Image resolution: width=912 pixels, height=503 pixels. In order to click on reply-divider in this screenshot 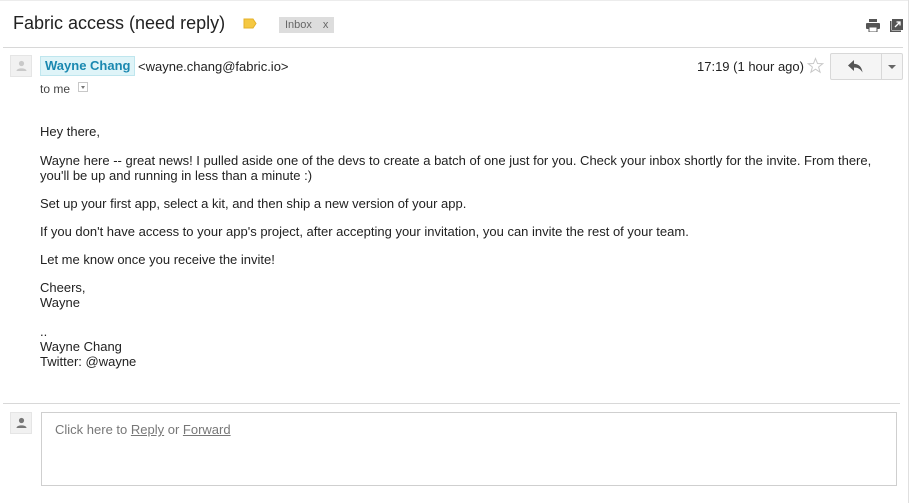, I will do `click(451, 403)`.